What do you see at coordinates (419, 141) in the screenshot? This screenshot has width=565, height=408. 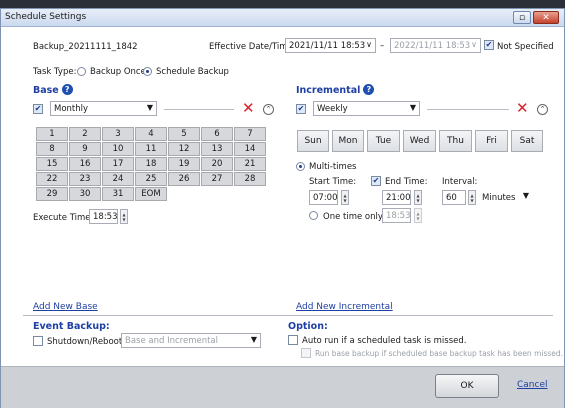 I see `weekday-button-wed: Wed` at bounding box center [419, 141].